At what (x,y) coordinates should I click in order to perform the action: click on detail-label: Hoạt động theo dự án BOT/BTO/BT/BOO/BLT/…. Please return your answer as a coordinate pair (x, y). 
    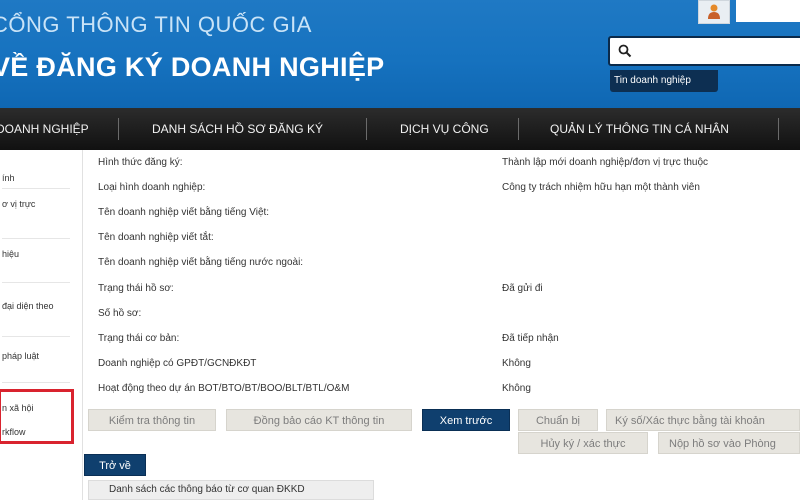
    Looking at the image, I should click on (224, 388).